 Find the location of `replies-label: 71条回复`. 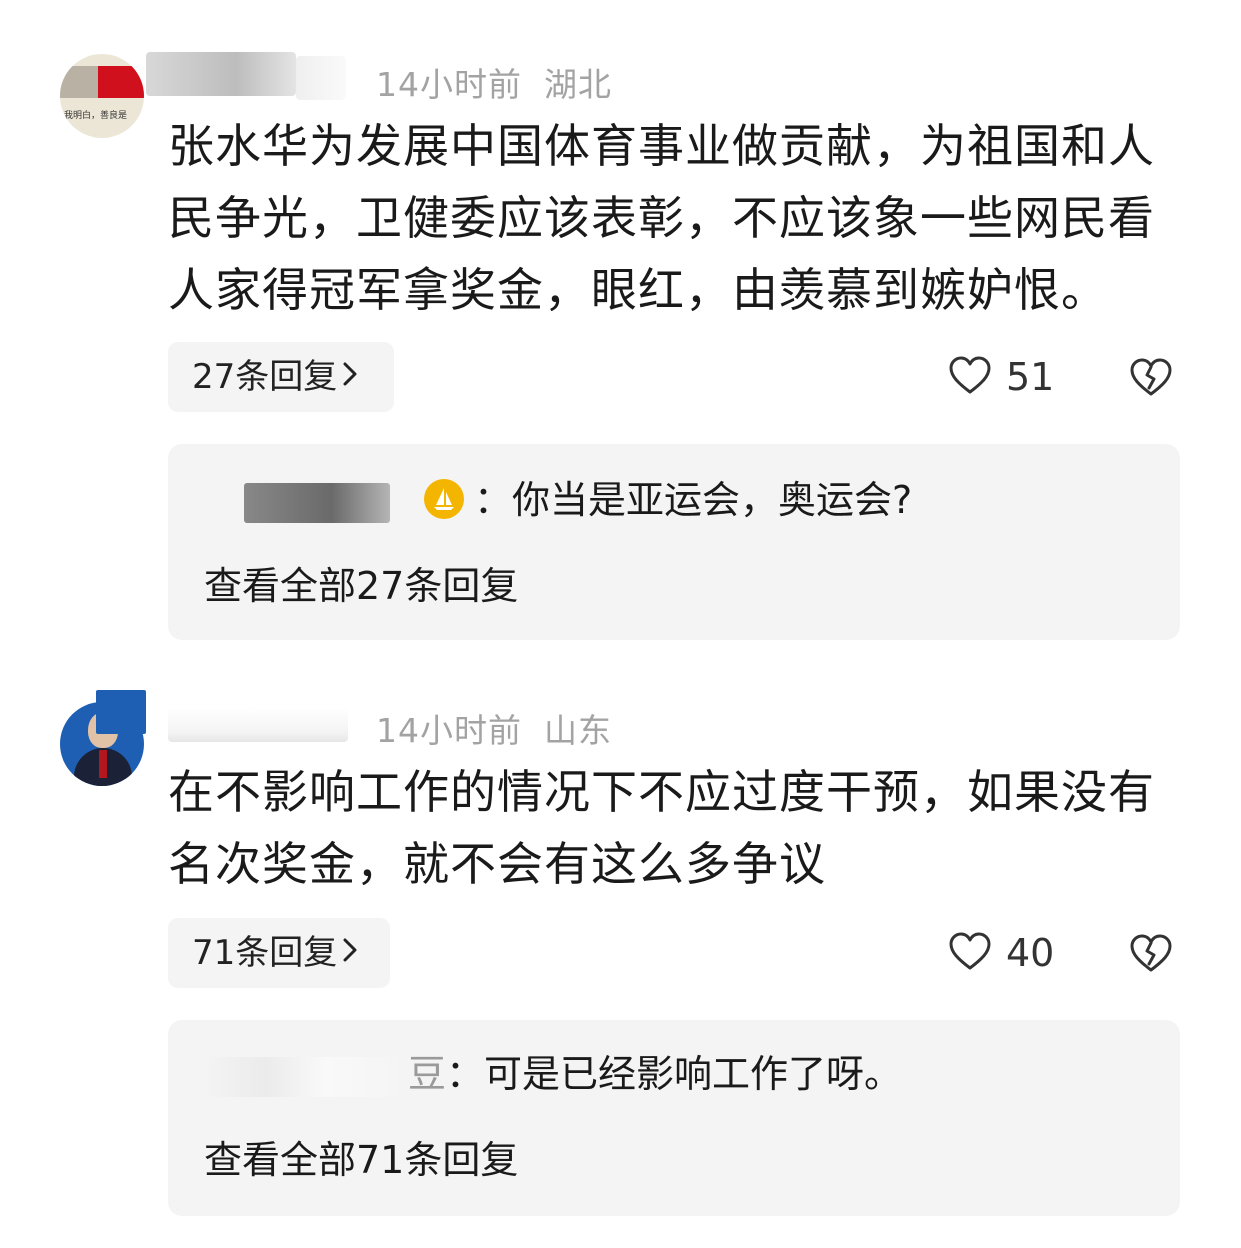

replies-label: 71条回复 is located at coordinates (265, 953).